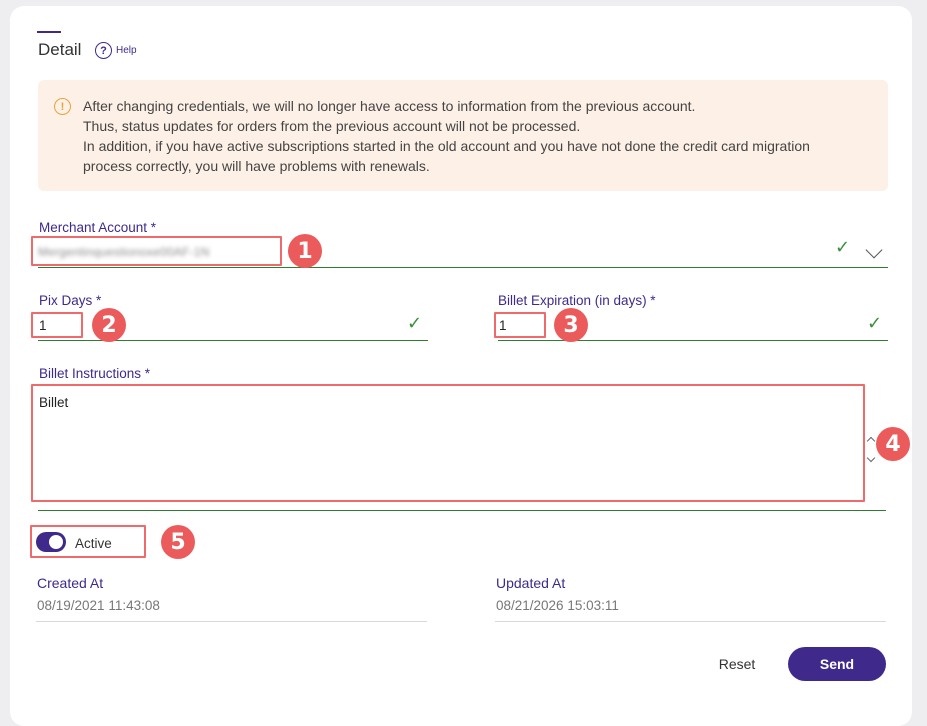 The image size is (927, 726). What do you see at coordinates (893, 444) in the screenshot?
I see `annotation-badge: 4` at bounding box center [893, 444].